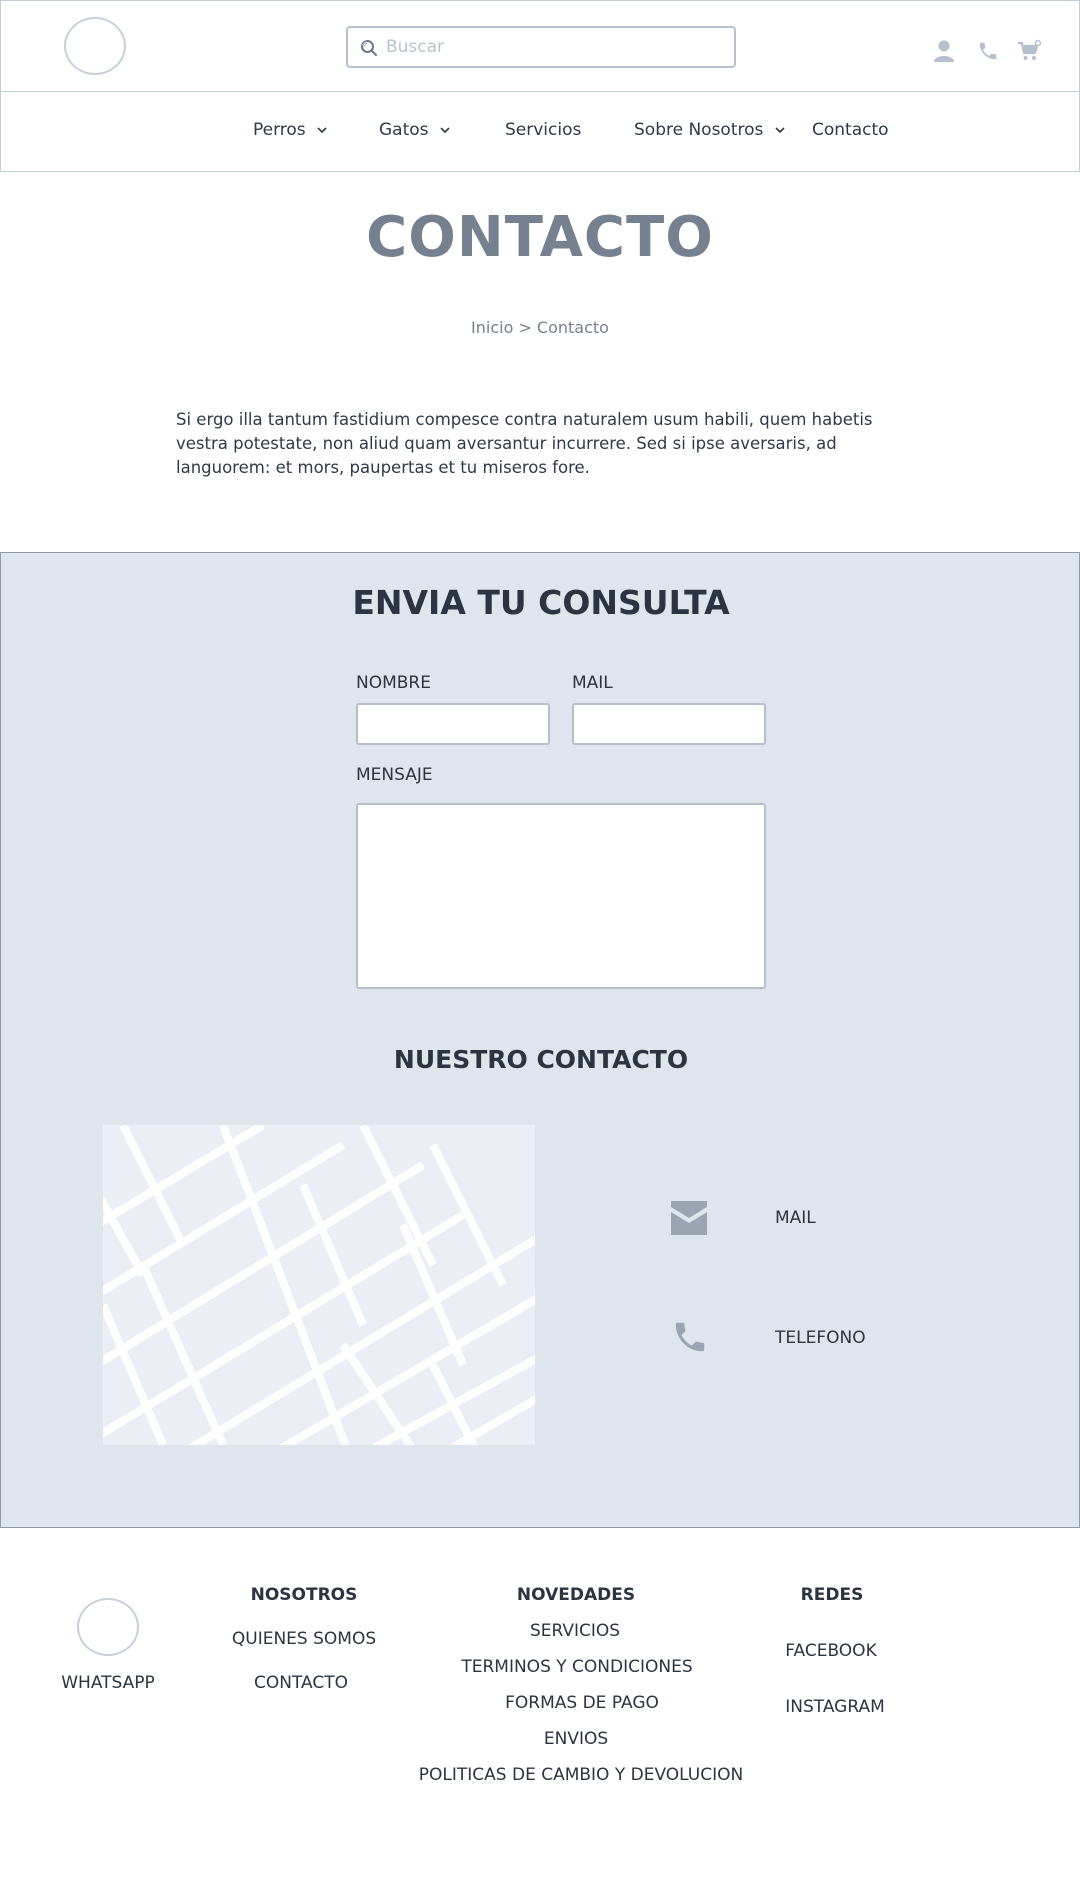 The height and width of the screenshot is (1899, 1080). What do you see at coordinates (551, 47) in the screenshot?
I see `search-input` at bounding box center [551, 47].